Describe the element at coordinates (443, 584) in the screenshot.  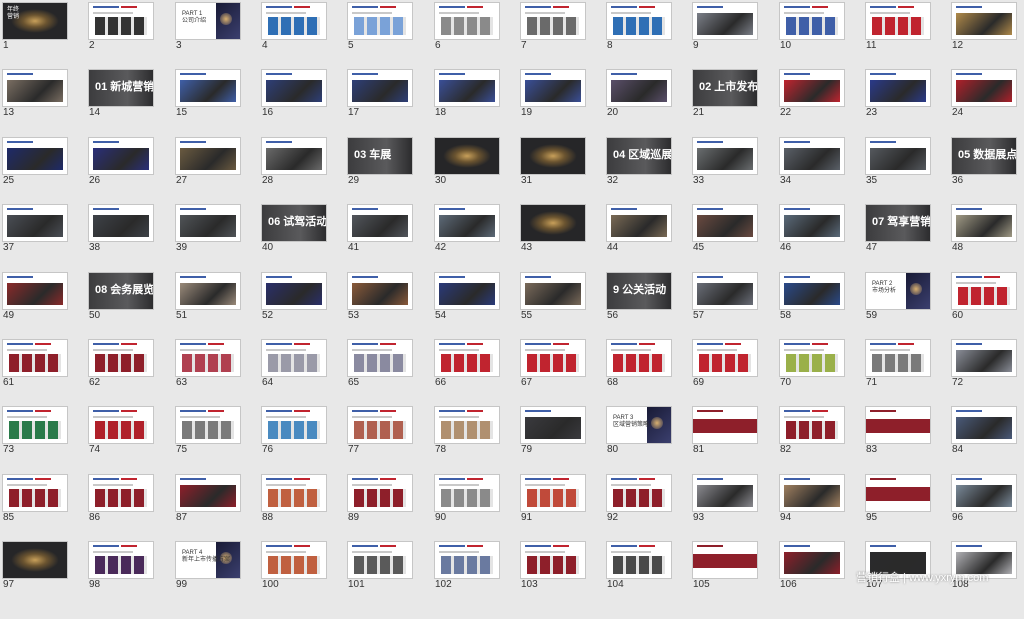
I see `slide-number: 102` at that location.